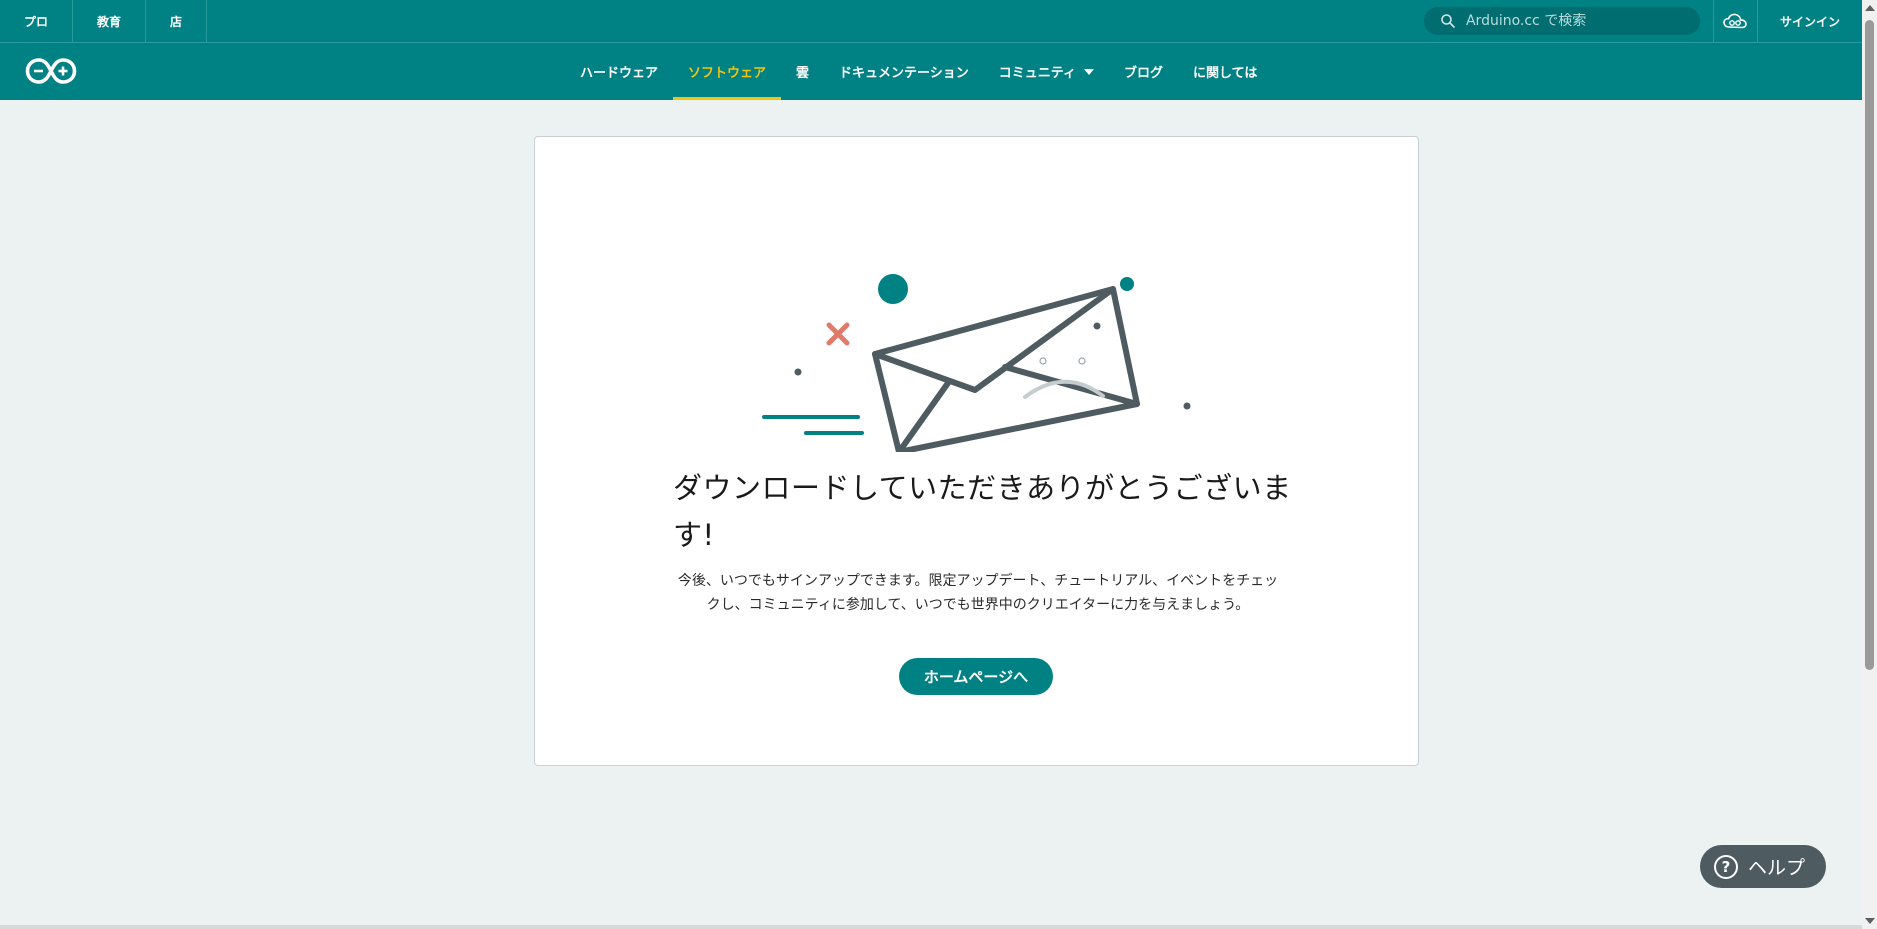 The height and width of the screenshot is (929, 1877). I want to click on top-links: プロ 教育 店, so click(104, 21).